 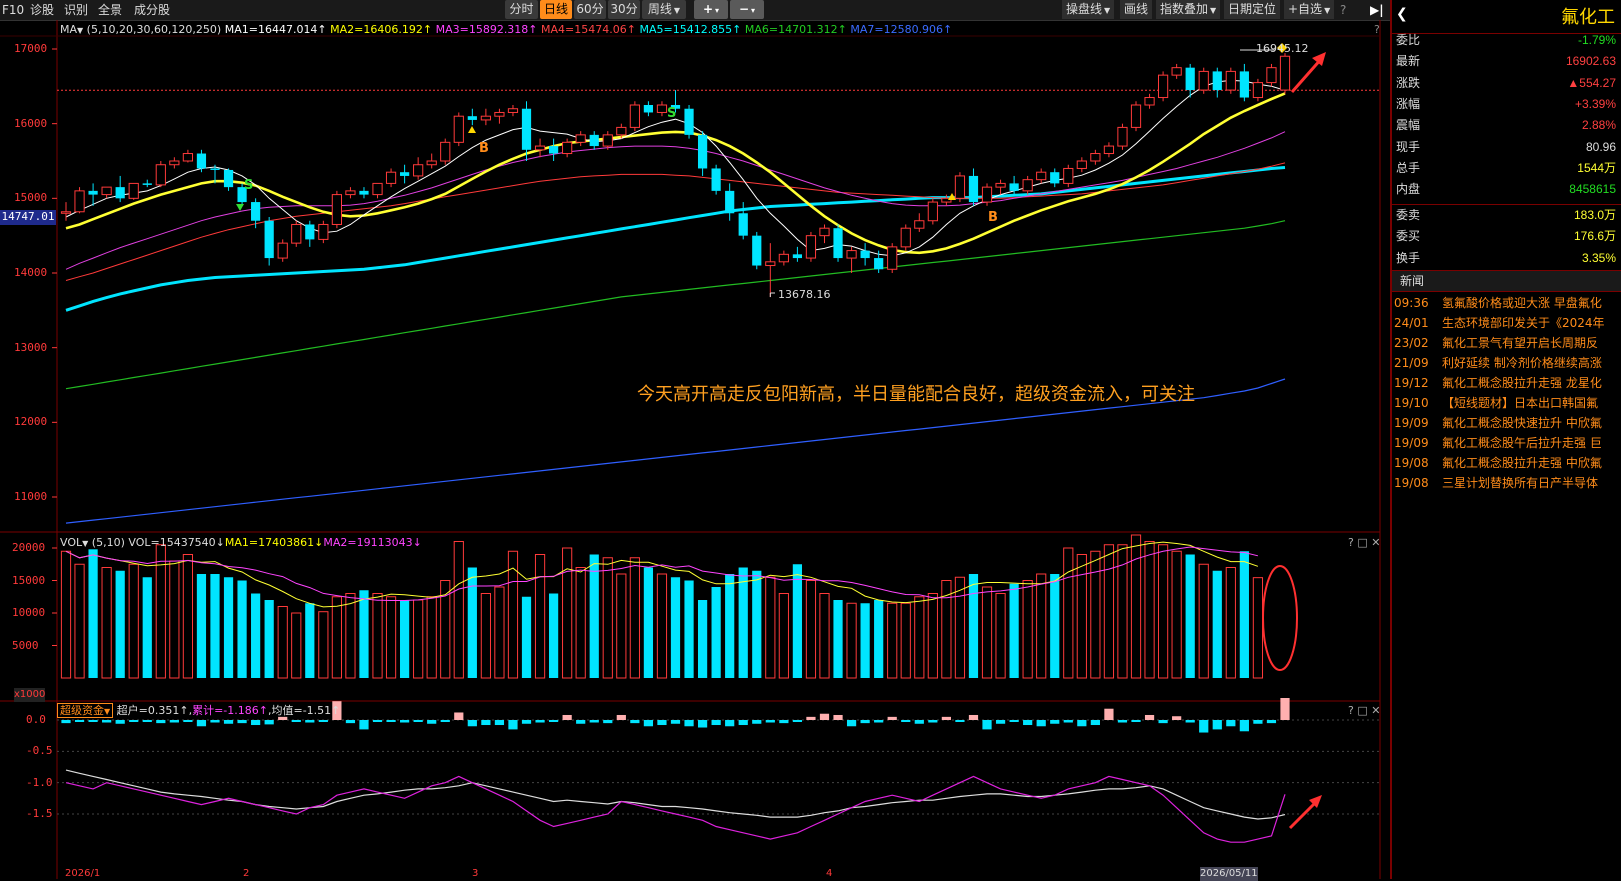 I want to click on news-item: 23/02 氟化工景气有望开启长周期反, so click(x=1507, y=343).